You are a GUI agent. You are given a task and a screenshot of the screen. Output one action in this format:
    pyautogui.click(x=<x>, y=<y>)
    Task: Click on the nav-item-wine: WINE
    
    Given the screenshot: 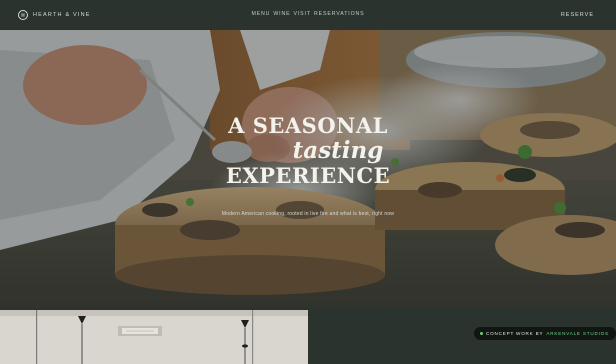 What is the action you would take?
    pyautogui.click(x=281, y=14)
    